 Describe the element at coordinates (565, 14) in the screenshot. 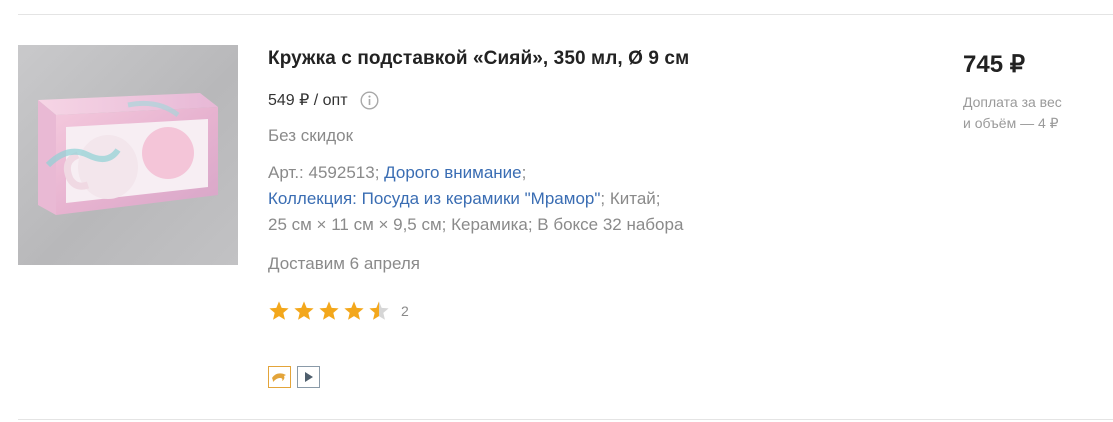

I see `top-divider` at that location.